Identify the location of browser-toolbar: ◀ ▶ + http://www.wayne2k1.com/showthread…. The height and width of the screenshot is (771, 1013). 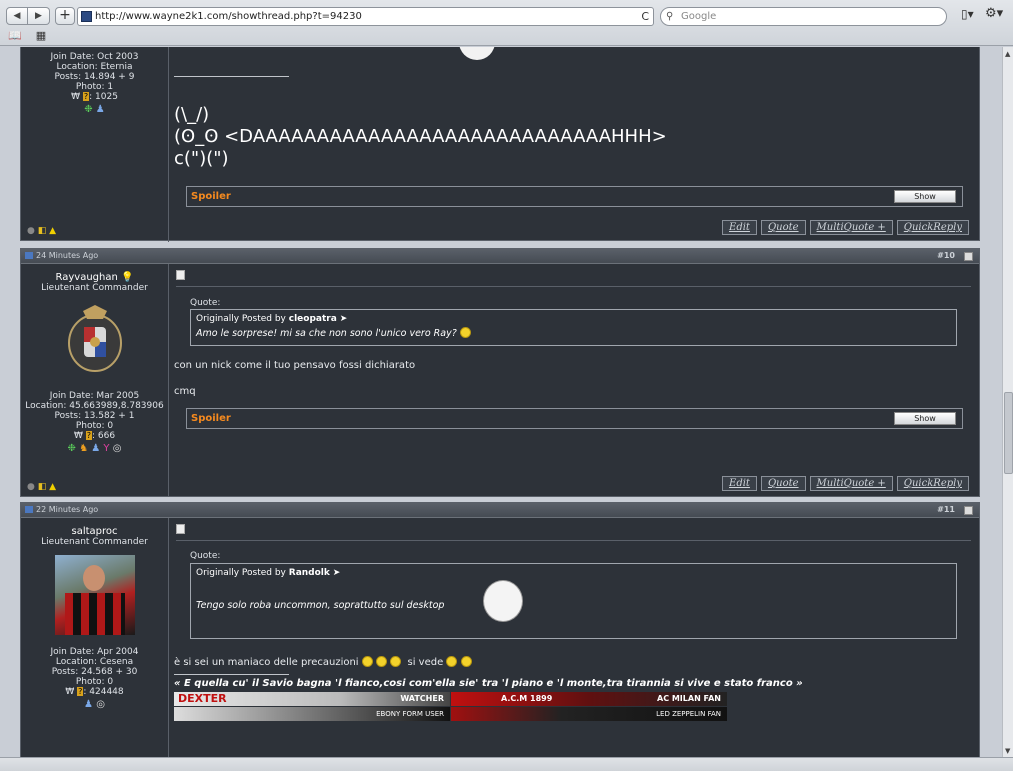
(506, 23).